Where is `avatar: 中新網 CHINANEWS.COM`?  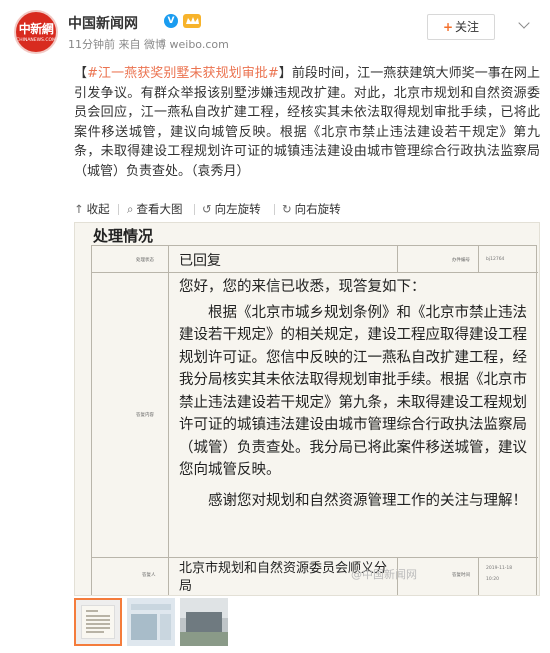 avatar: 中新網 CHINANEWS.COM is located at coordinates (36, 32).